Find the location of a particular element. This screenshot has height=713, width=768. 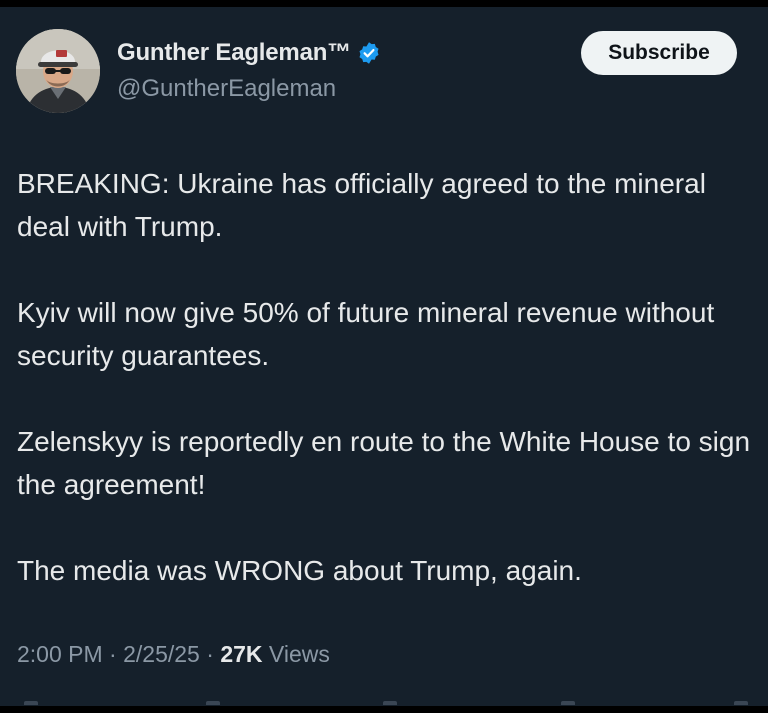

repost-icon is located at coordinates (213, 703).